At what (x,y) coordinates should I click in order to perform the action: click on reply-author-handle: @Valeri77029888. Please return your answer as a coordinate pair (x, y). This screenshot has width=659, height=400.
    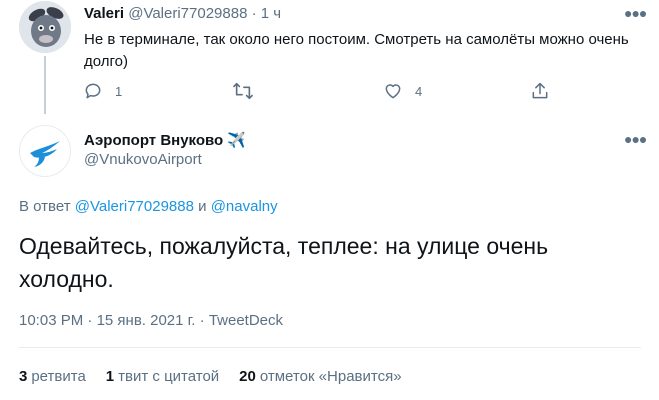
    Looking at the image, I should click on (187, 13).